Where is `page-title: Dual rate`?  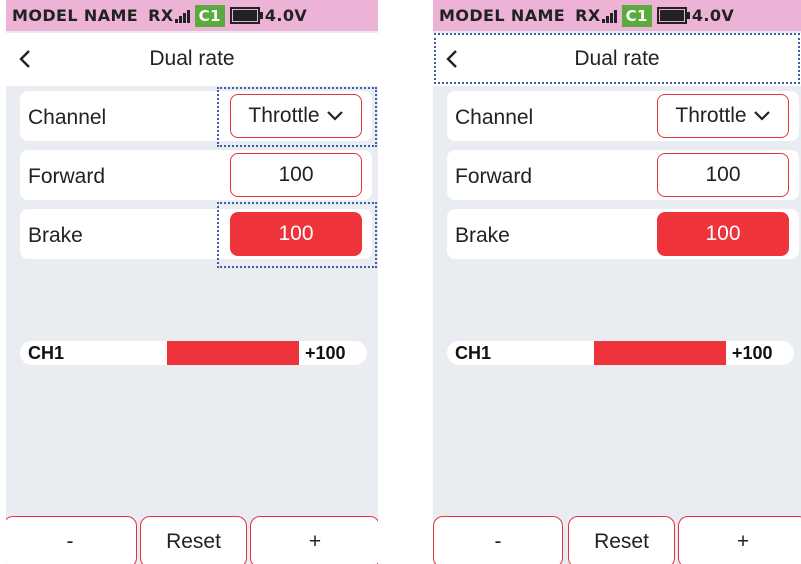 page-title: Dual rate is located at coordinates (192, 58).